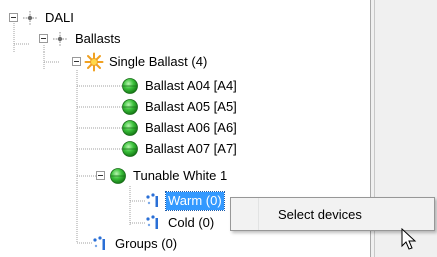 The width and height of the screenshot is (437, 257). I want to click on tree-node-label: Warm (0), so click(195, 201).